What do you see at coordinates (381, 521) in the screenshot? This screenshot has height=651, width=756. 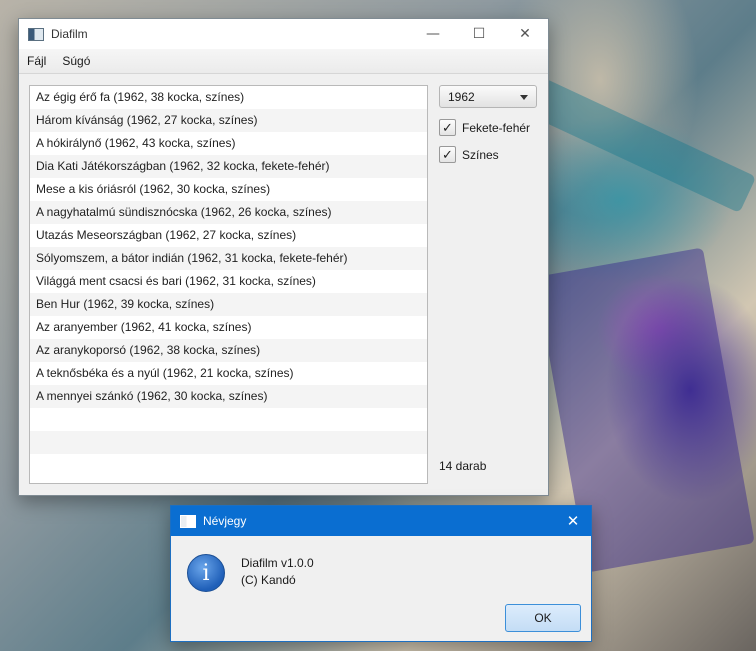 I see `dialog-title-bar: Névjegy ✕` at bounding box center [381, 521].